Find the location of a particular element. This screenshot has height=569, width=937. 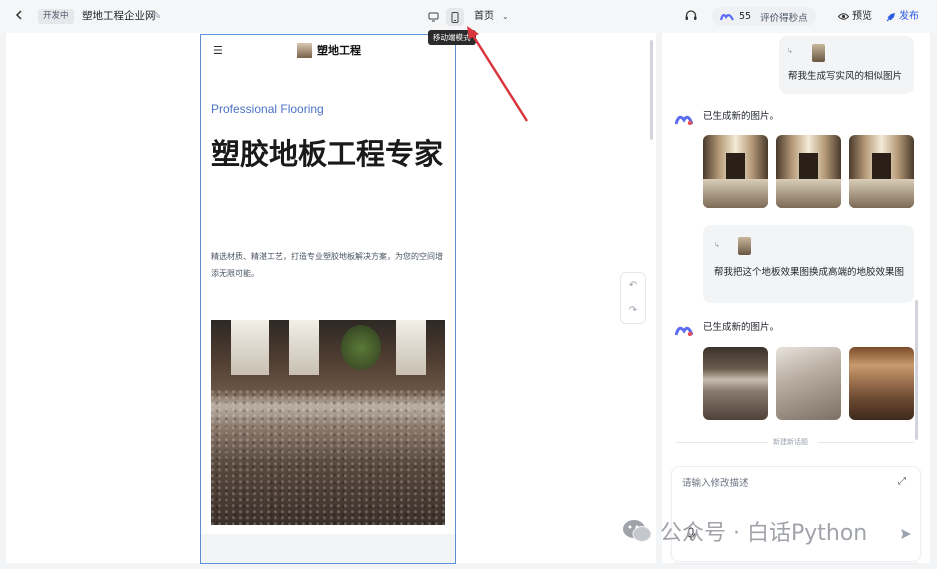

desktop-mode-button is located at coordinates (433, 17).